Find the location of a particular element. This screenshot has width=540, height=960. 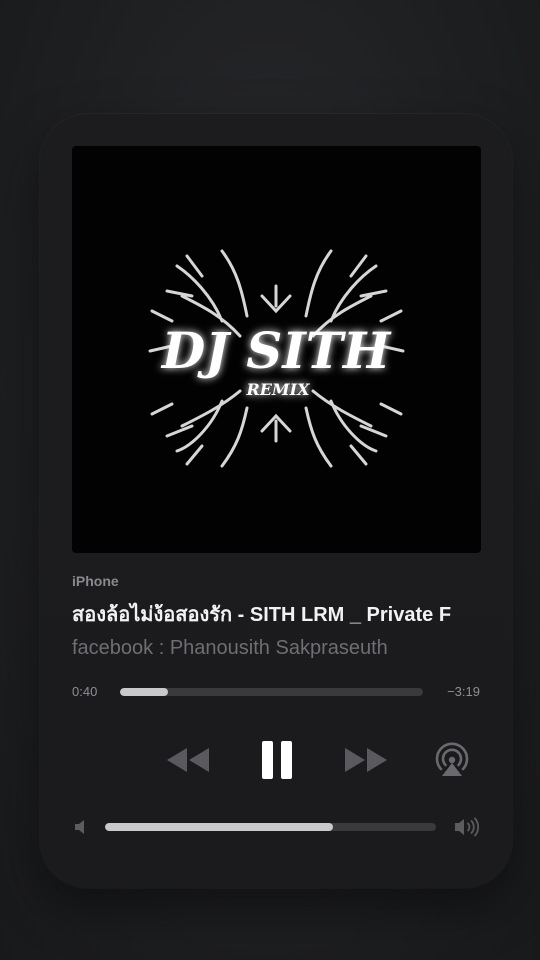

rewind-icon is located at coordinates (188, 760).